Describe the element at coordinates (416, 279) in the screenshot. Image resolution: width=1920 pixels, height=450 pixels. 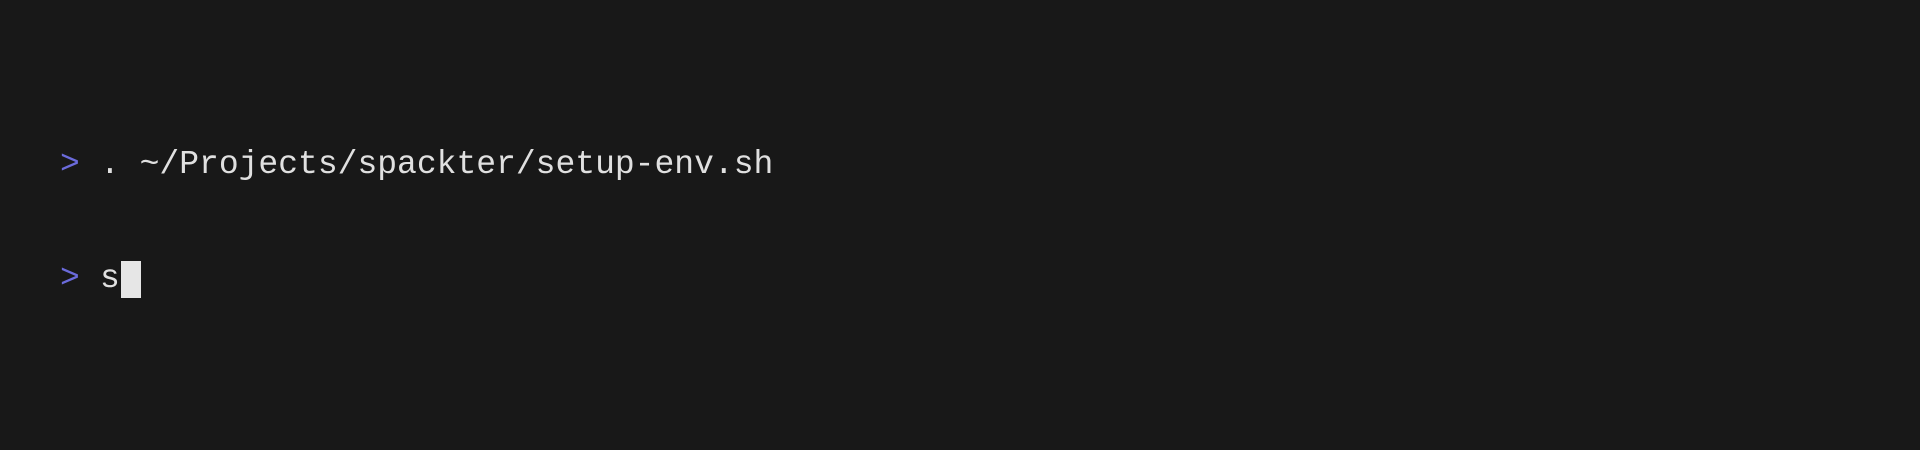
I see `terminal-input-line: > s` at that location.